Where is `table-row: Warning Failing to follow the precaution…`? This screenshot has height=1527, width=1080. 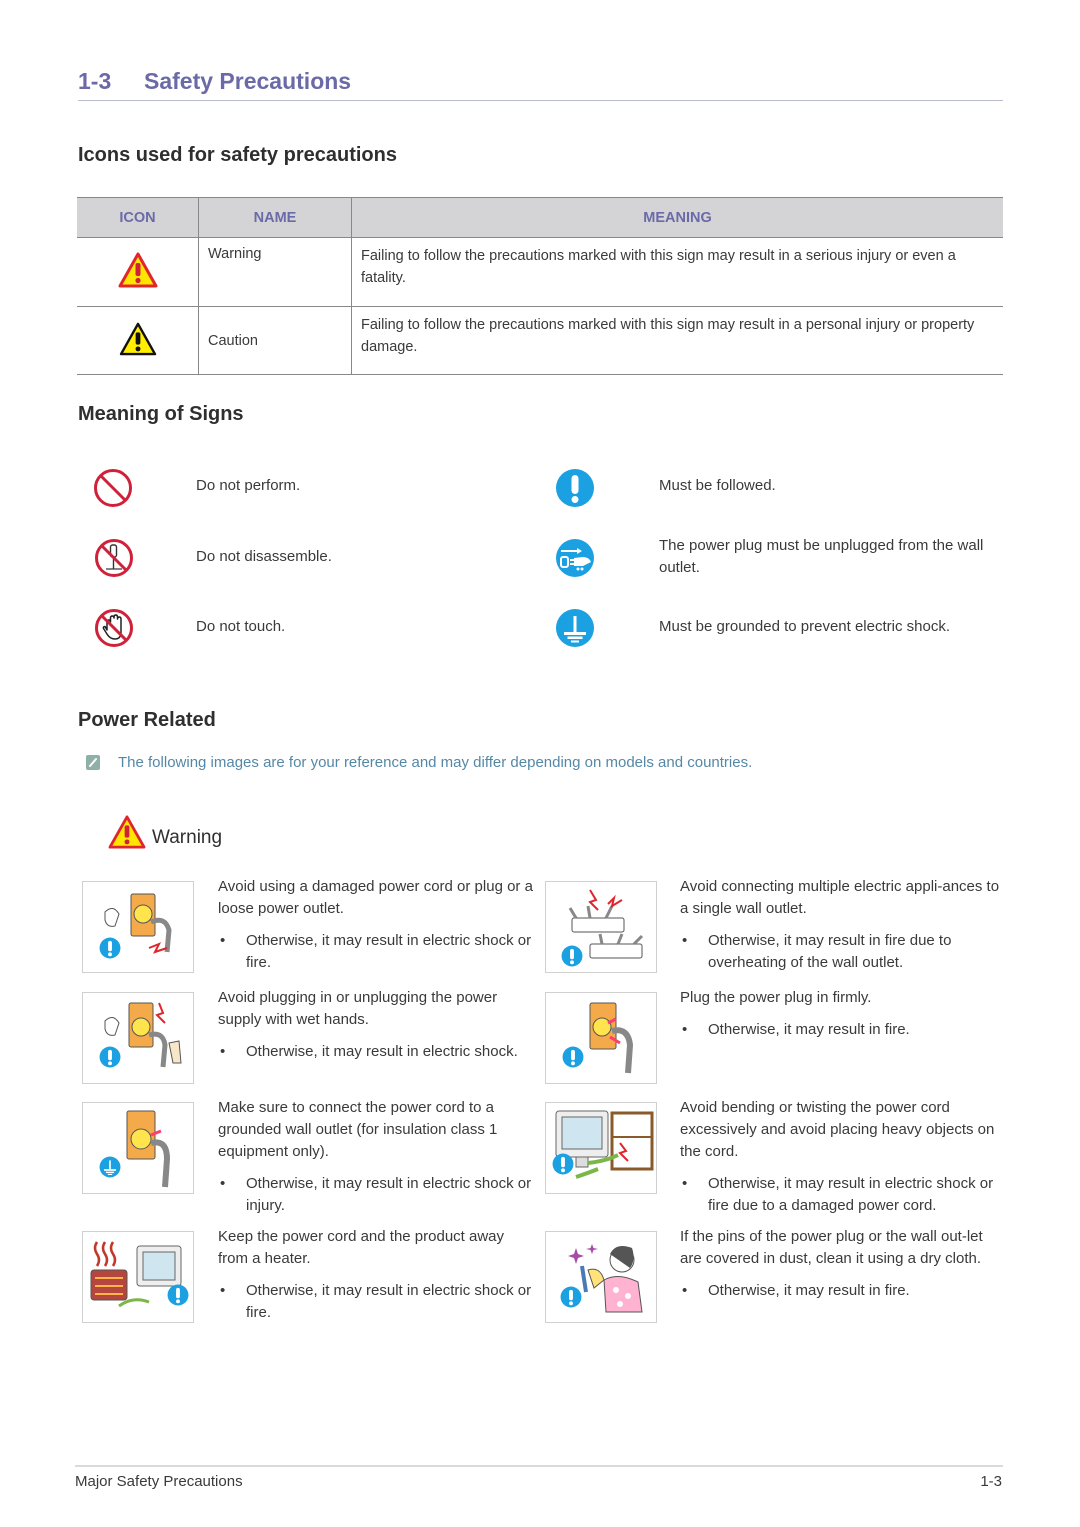
table-row: Warning Failing to follow the precaution… is located at coordinates (540, 272).